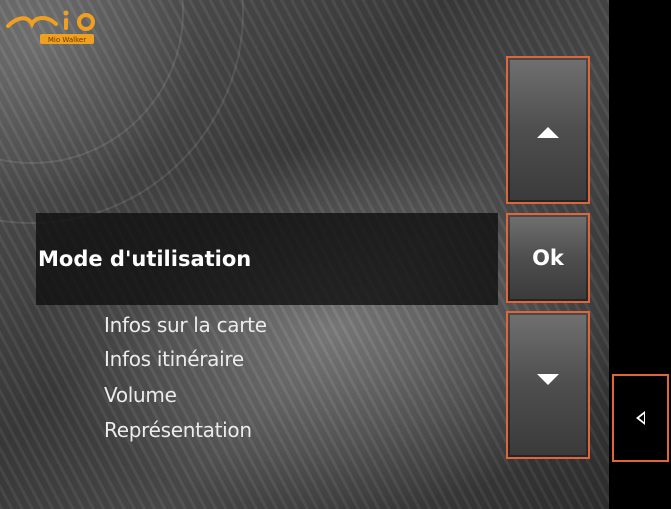 The width and height of the screenshot is (671, 509). I want to click on menu-item-infos-carte: Infos sur la carte, so click(185, 325).